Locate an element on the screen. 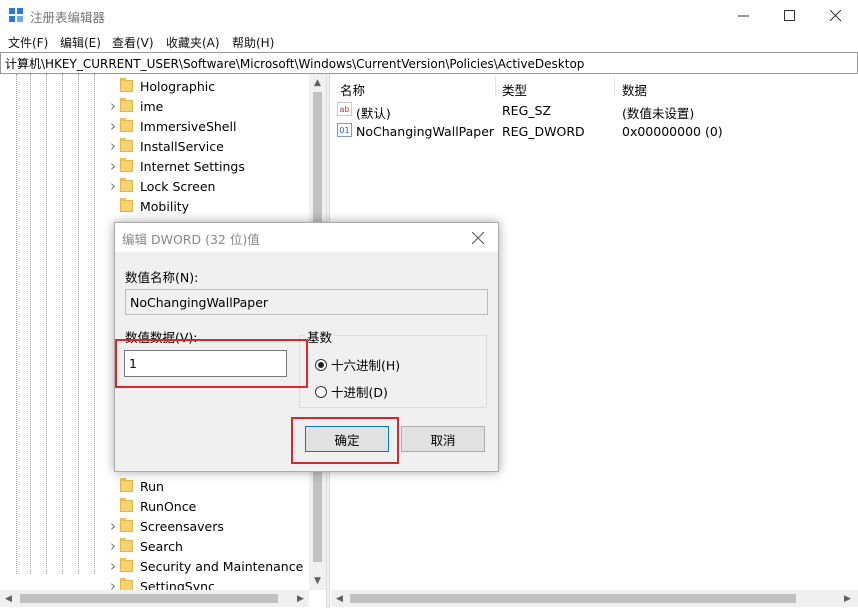 Image resolution: width=858 pixels, height=608 pixels. tree-node: Mobility is located at coordinates (148, 206).